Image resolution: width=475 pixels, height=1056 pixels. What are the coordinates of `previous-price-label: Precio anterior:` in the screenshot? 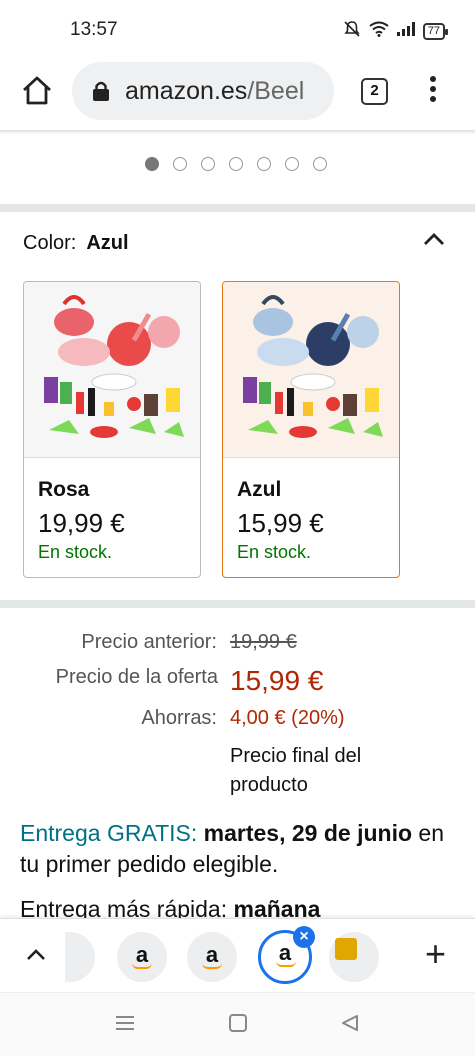 It's located at (149, 642).